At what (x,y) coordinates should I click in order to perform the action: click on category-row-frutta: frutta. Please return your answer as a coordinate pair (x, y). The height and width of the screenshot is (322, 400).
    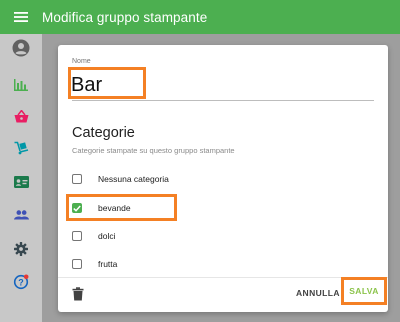
    Looking at the image, I should click on (94, 264).